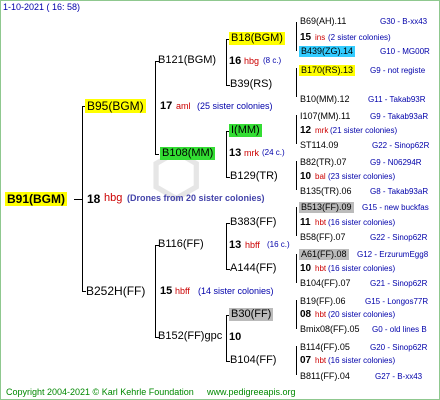 The width and height of the screenshot is (440, 400). What do you see at coordinates (325, 347) in the screenshot?
I see `queen-g5-14: B114(FF).05` at bounding box center [325, 347].